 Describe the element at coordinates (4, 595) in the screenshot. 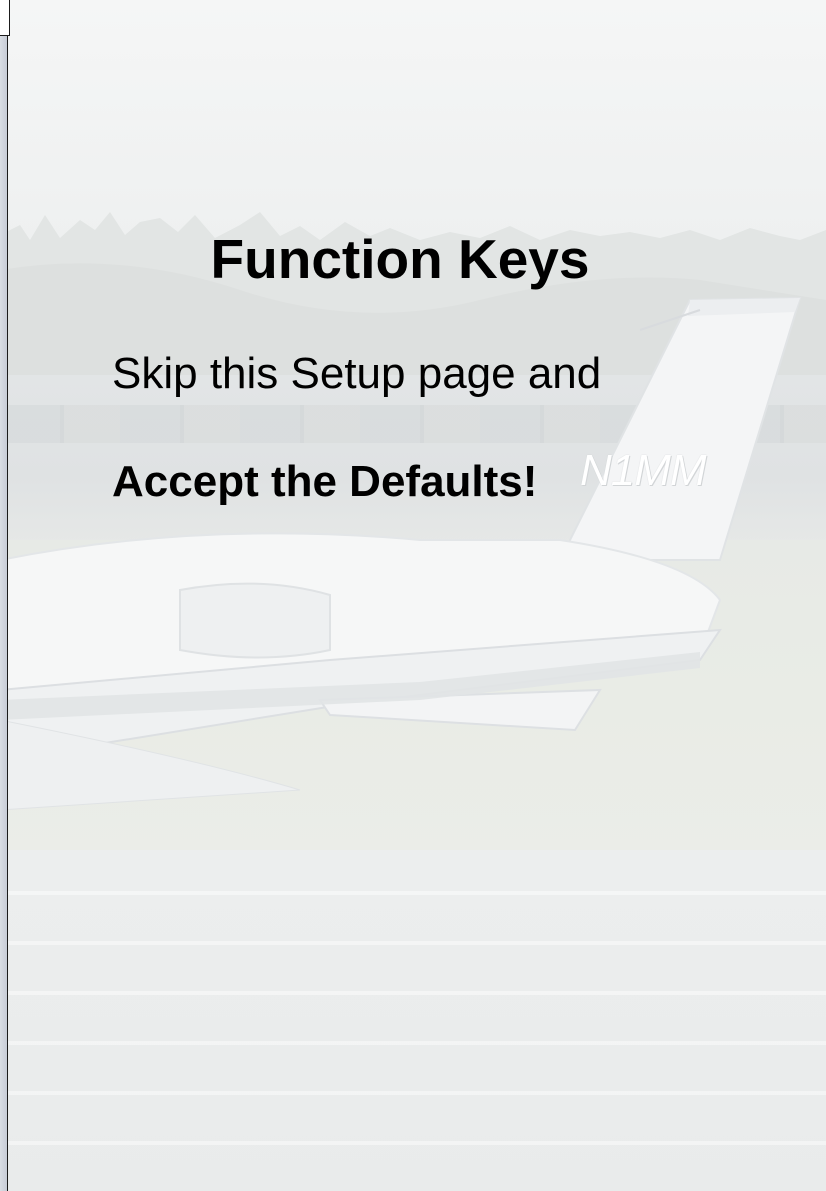

I see `left-frame-edge` at that location.